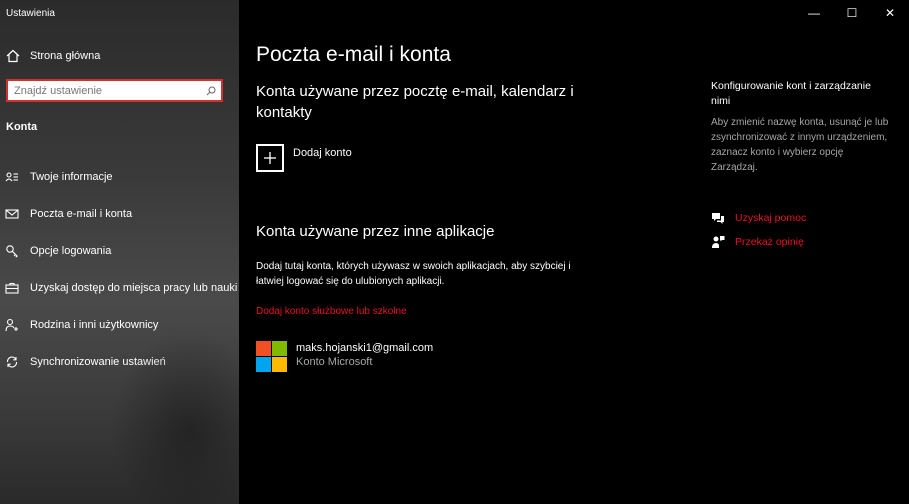  Describe the element at coordinates (98, 361) in the screenshot. I see `sidebar-item-label: Synchronizowanie ustawień` at that location.